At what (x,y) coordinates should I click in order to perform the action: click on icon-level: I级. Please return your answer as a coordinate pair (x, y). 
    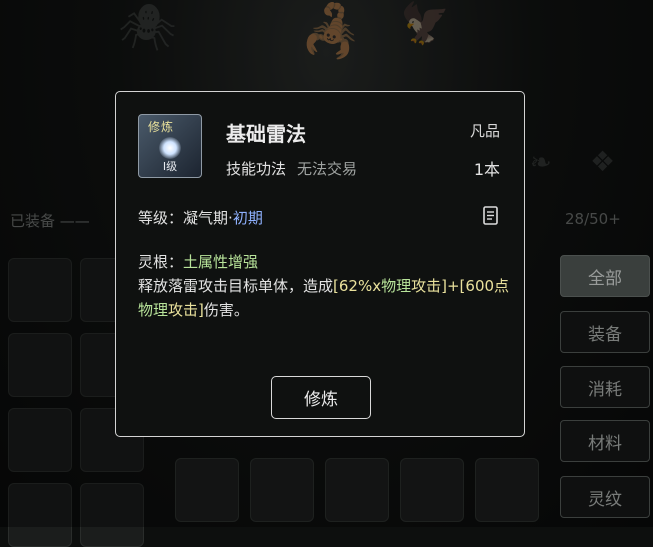
    Looking at the image, I should click on (170, 166).